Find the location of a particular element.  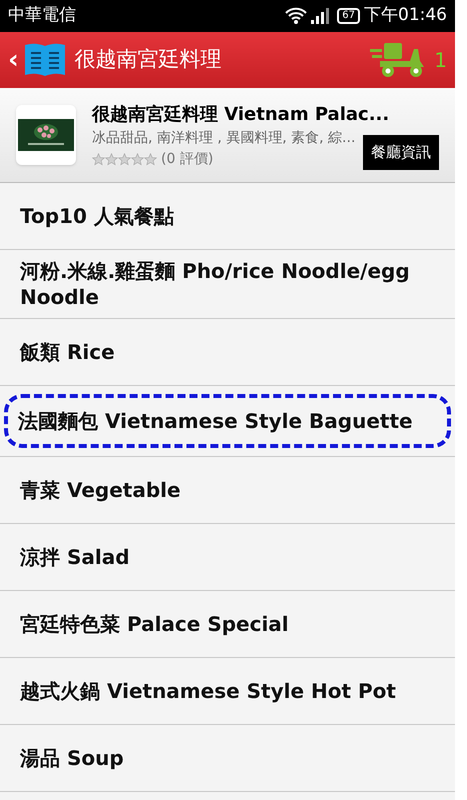

clock: 下午01:46 is located at coordinates (405, 16).